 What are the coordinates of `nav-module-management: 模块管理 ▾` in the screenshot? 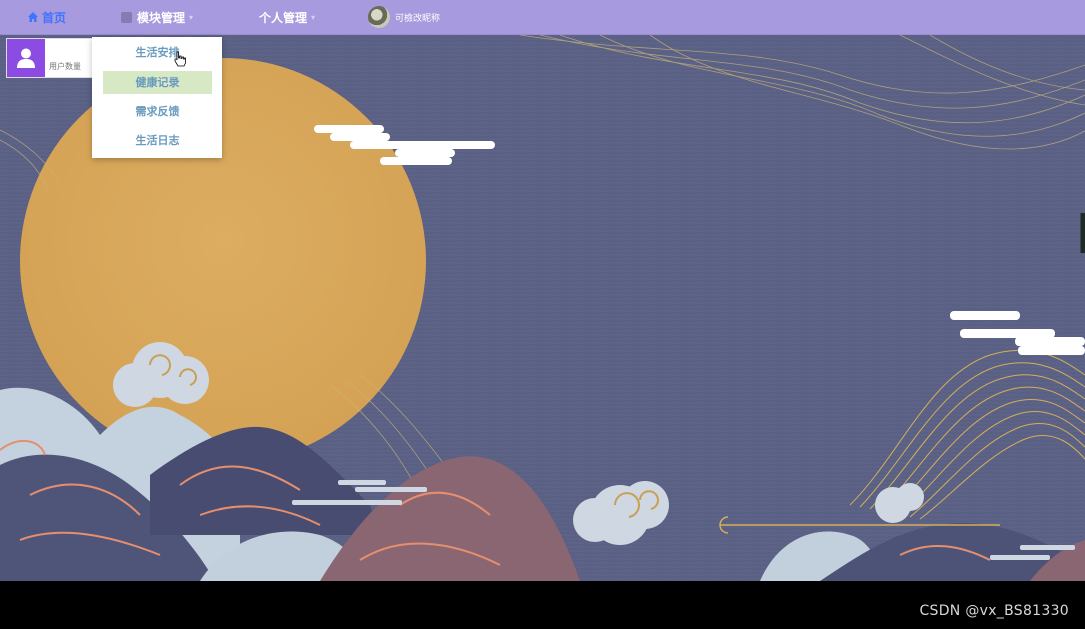 It's located at (157, 17).